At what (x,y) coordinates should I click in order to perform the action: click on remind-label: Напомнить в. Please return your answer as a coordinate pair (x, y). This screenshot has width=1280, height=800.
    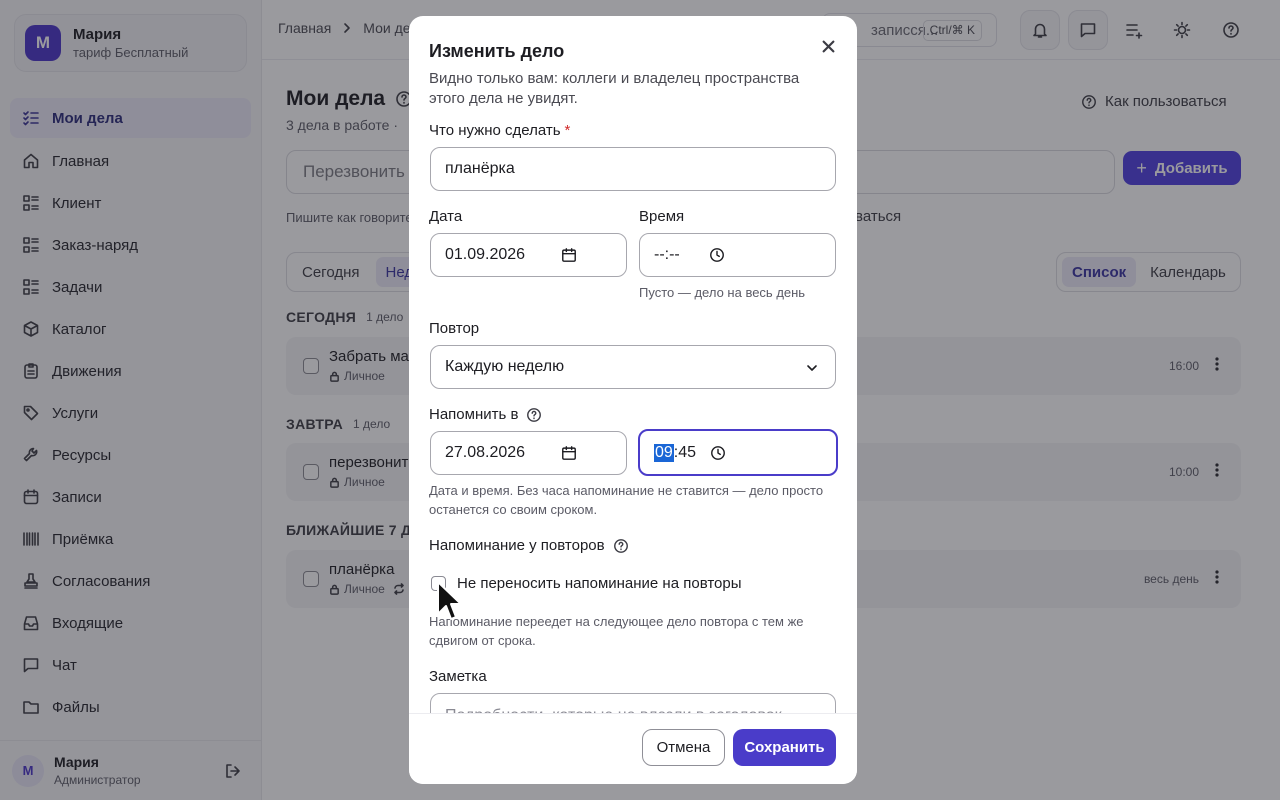
    Looking at the image, I should click on (485, 414).